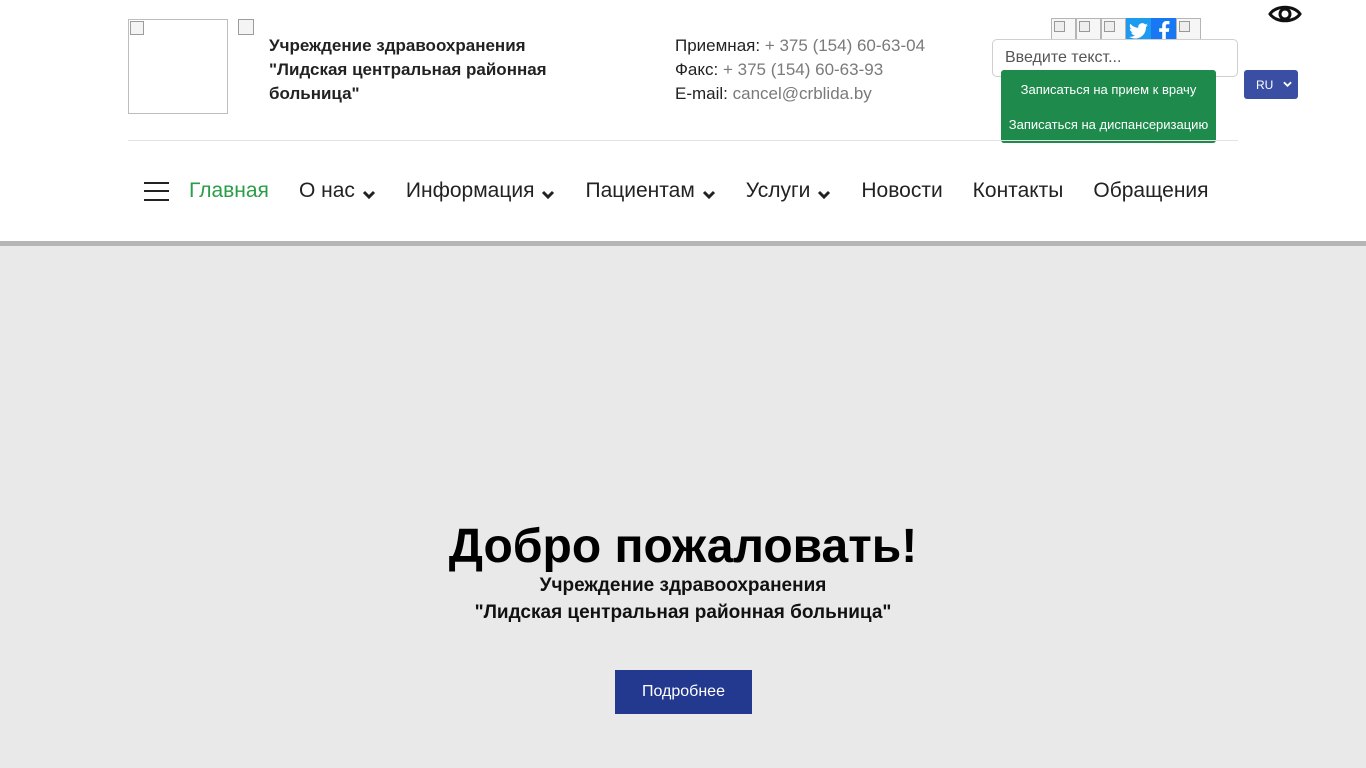 Image resolution: width=1366 pixels, height=768 pixels. Describe the element at coordinates (640, 190) in the screenshot. I see `nav-item-label: Пациентам` at that location.